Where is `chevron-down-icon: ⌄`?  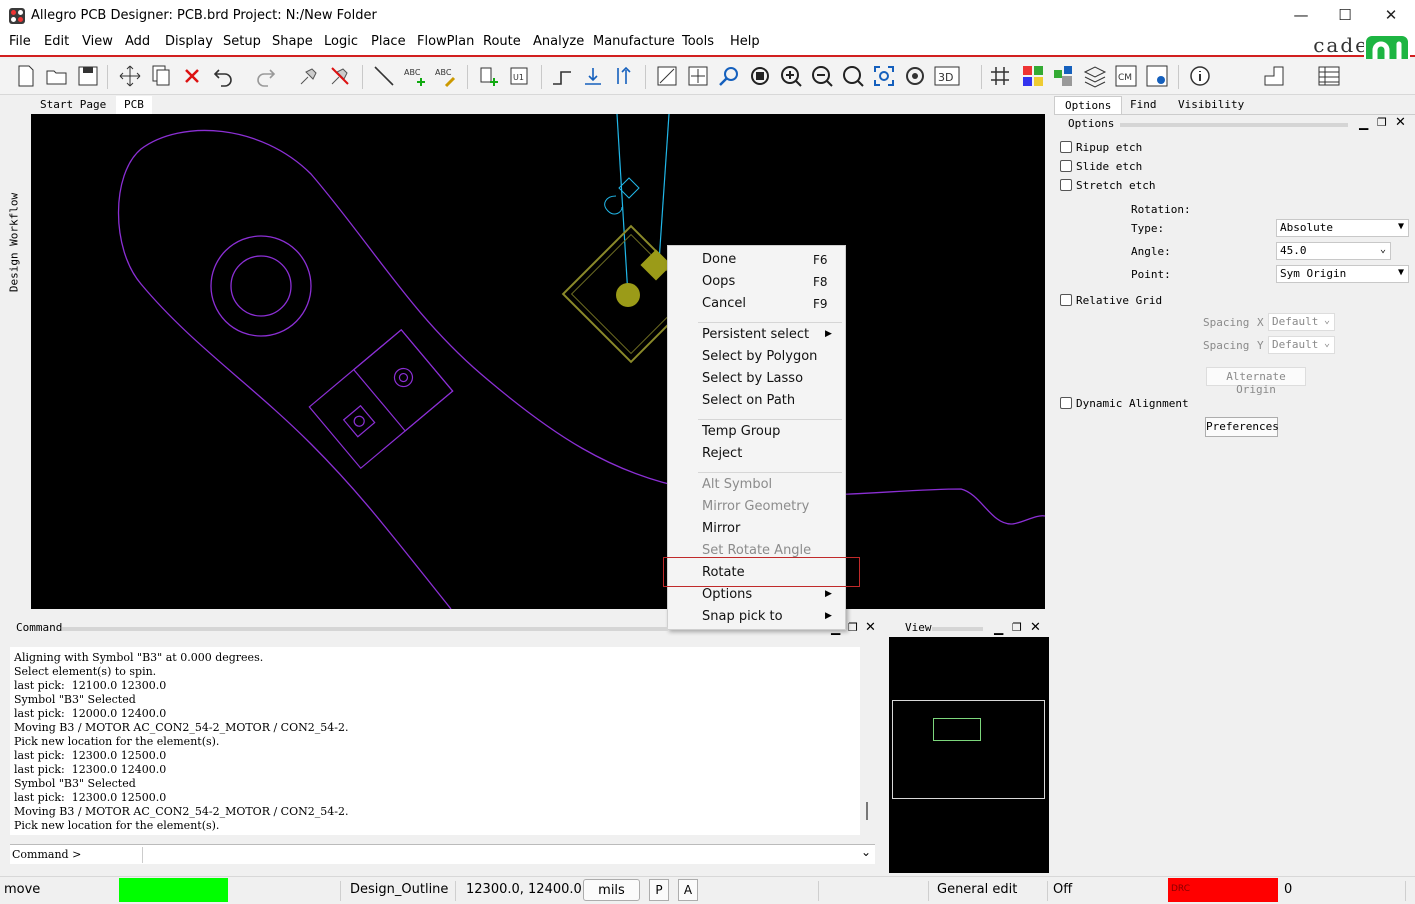 chevron-down-icon: ⌄ is located at coordinates (866, 852).